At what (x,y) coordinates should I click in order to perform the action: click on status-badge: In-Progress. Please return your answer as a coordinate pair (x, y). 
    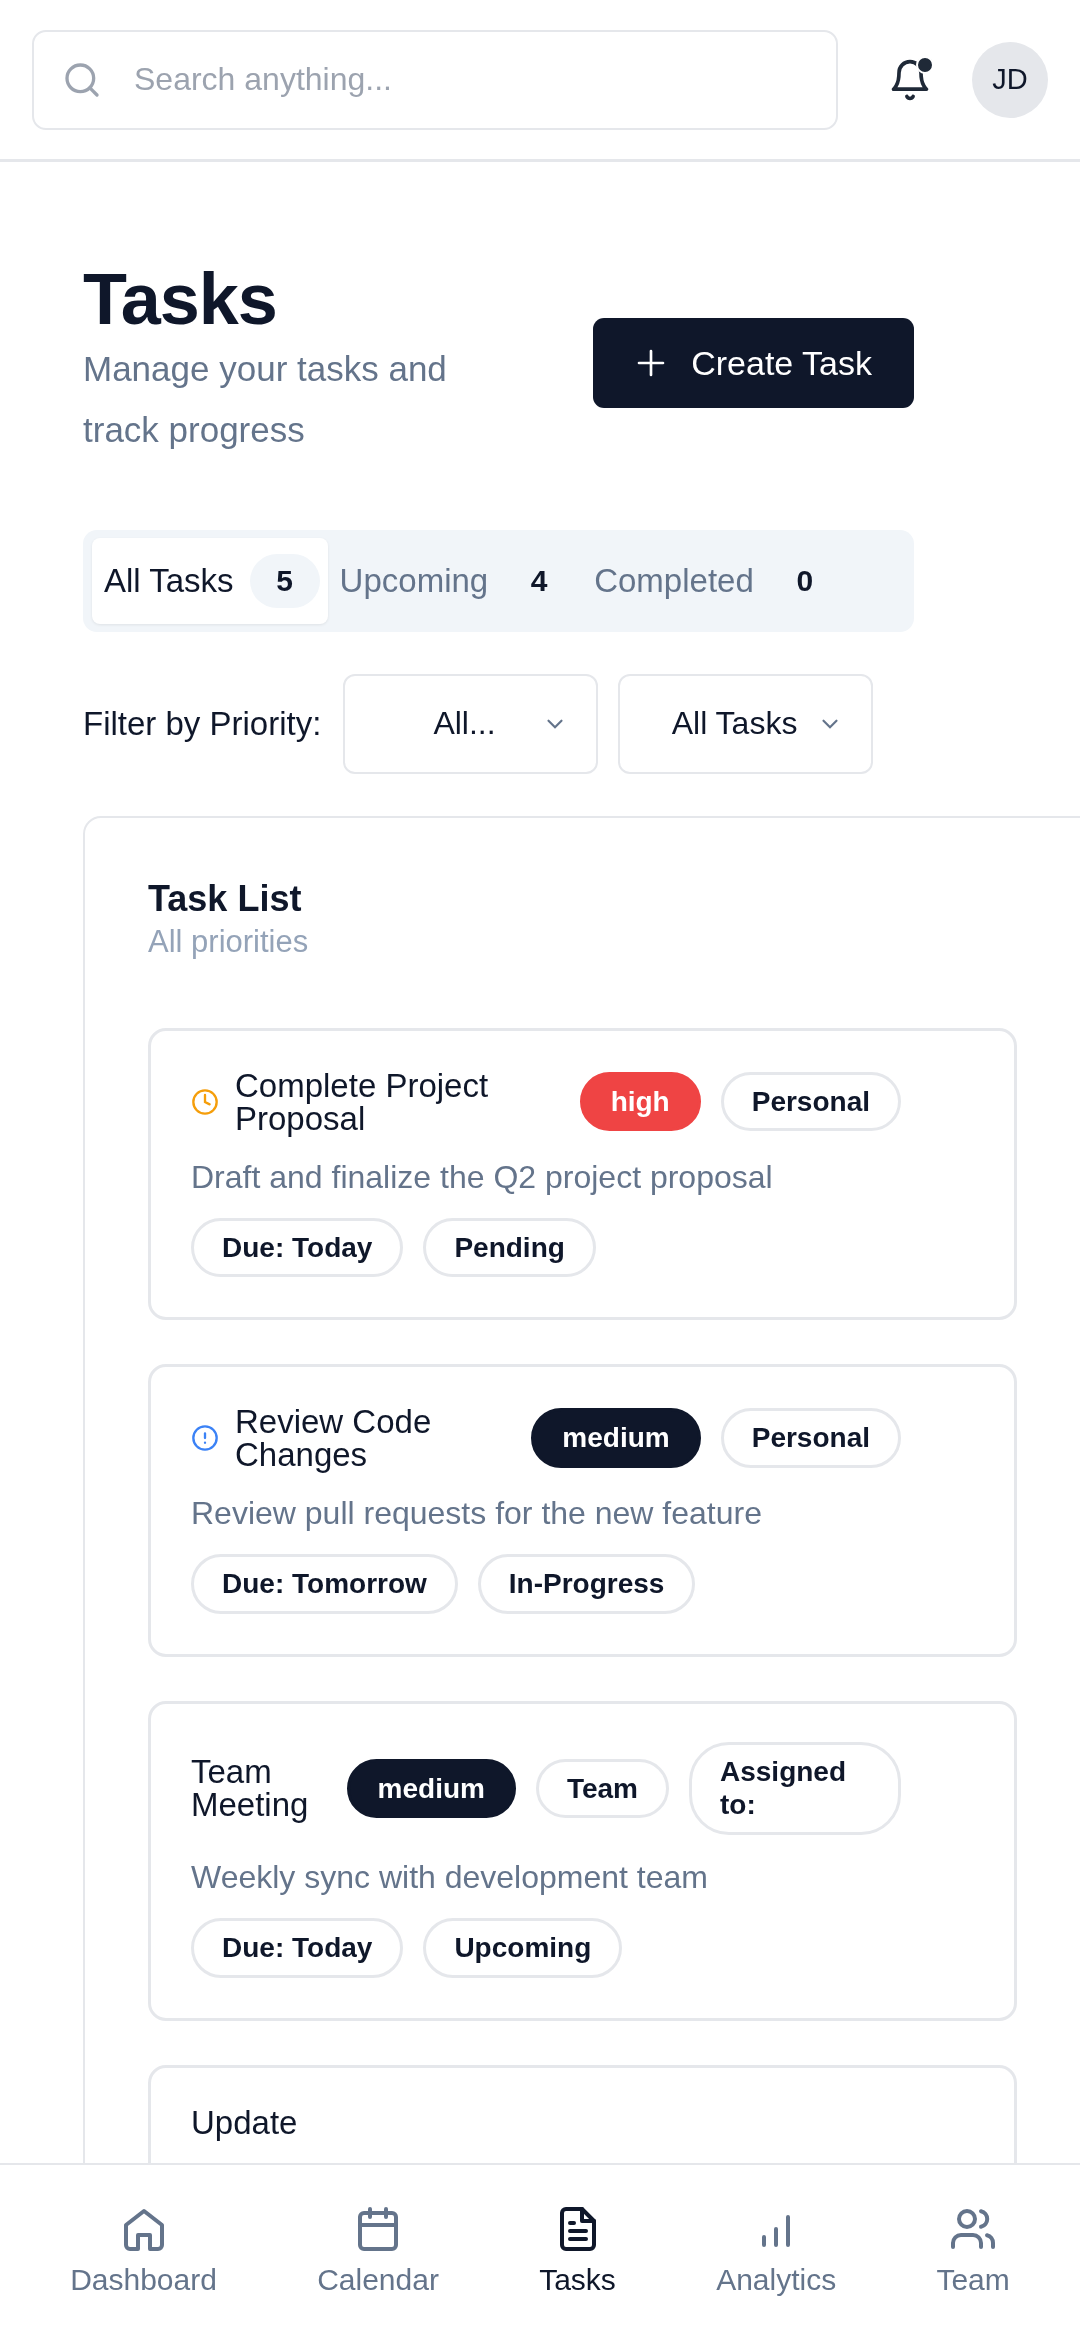
    Looking at the image, I should click on (586, 1584).